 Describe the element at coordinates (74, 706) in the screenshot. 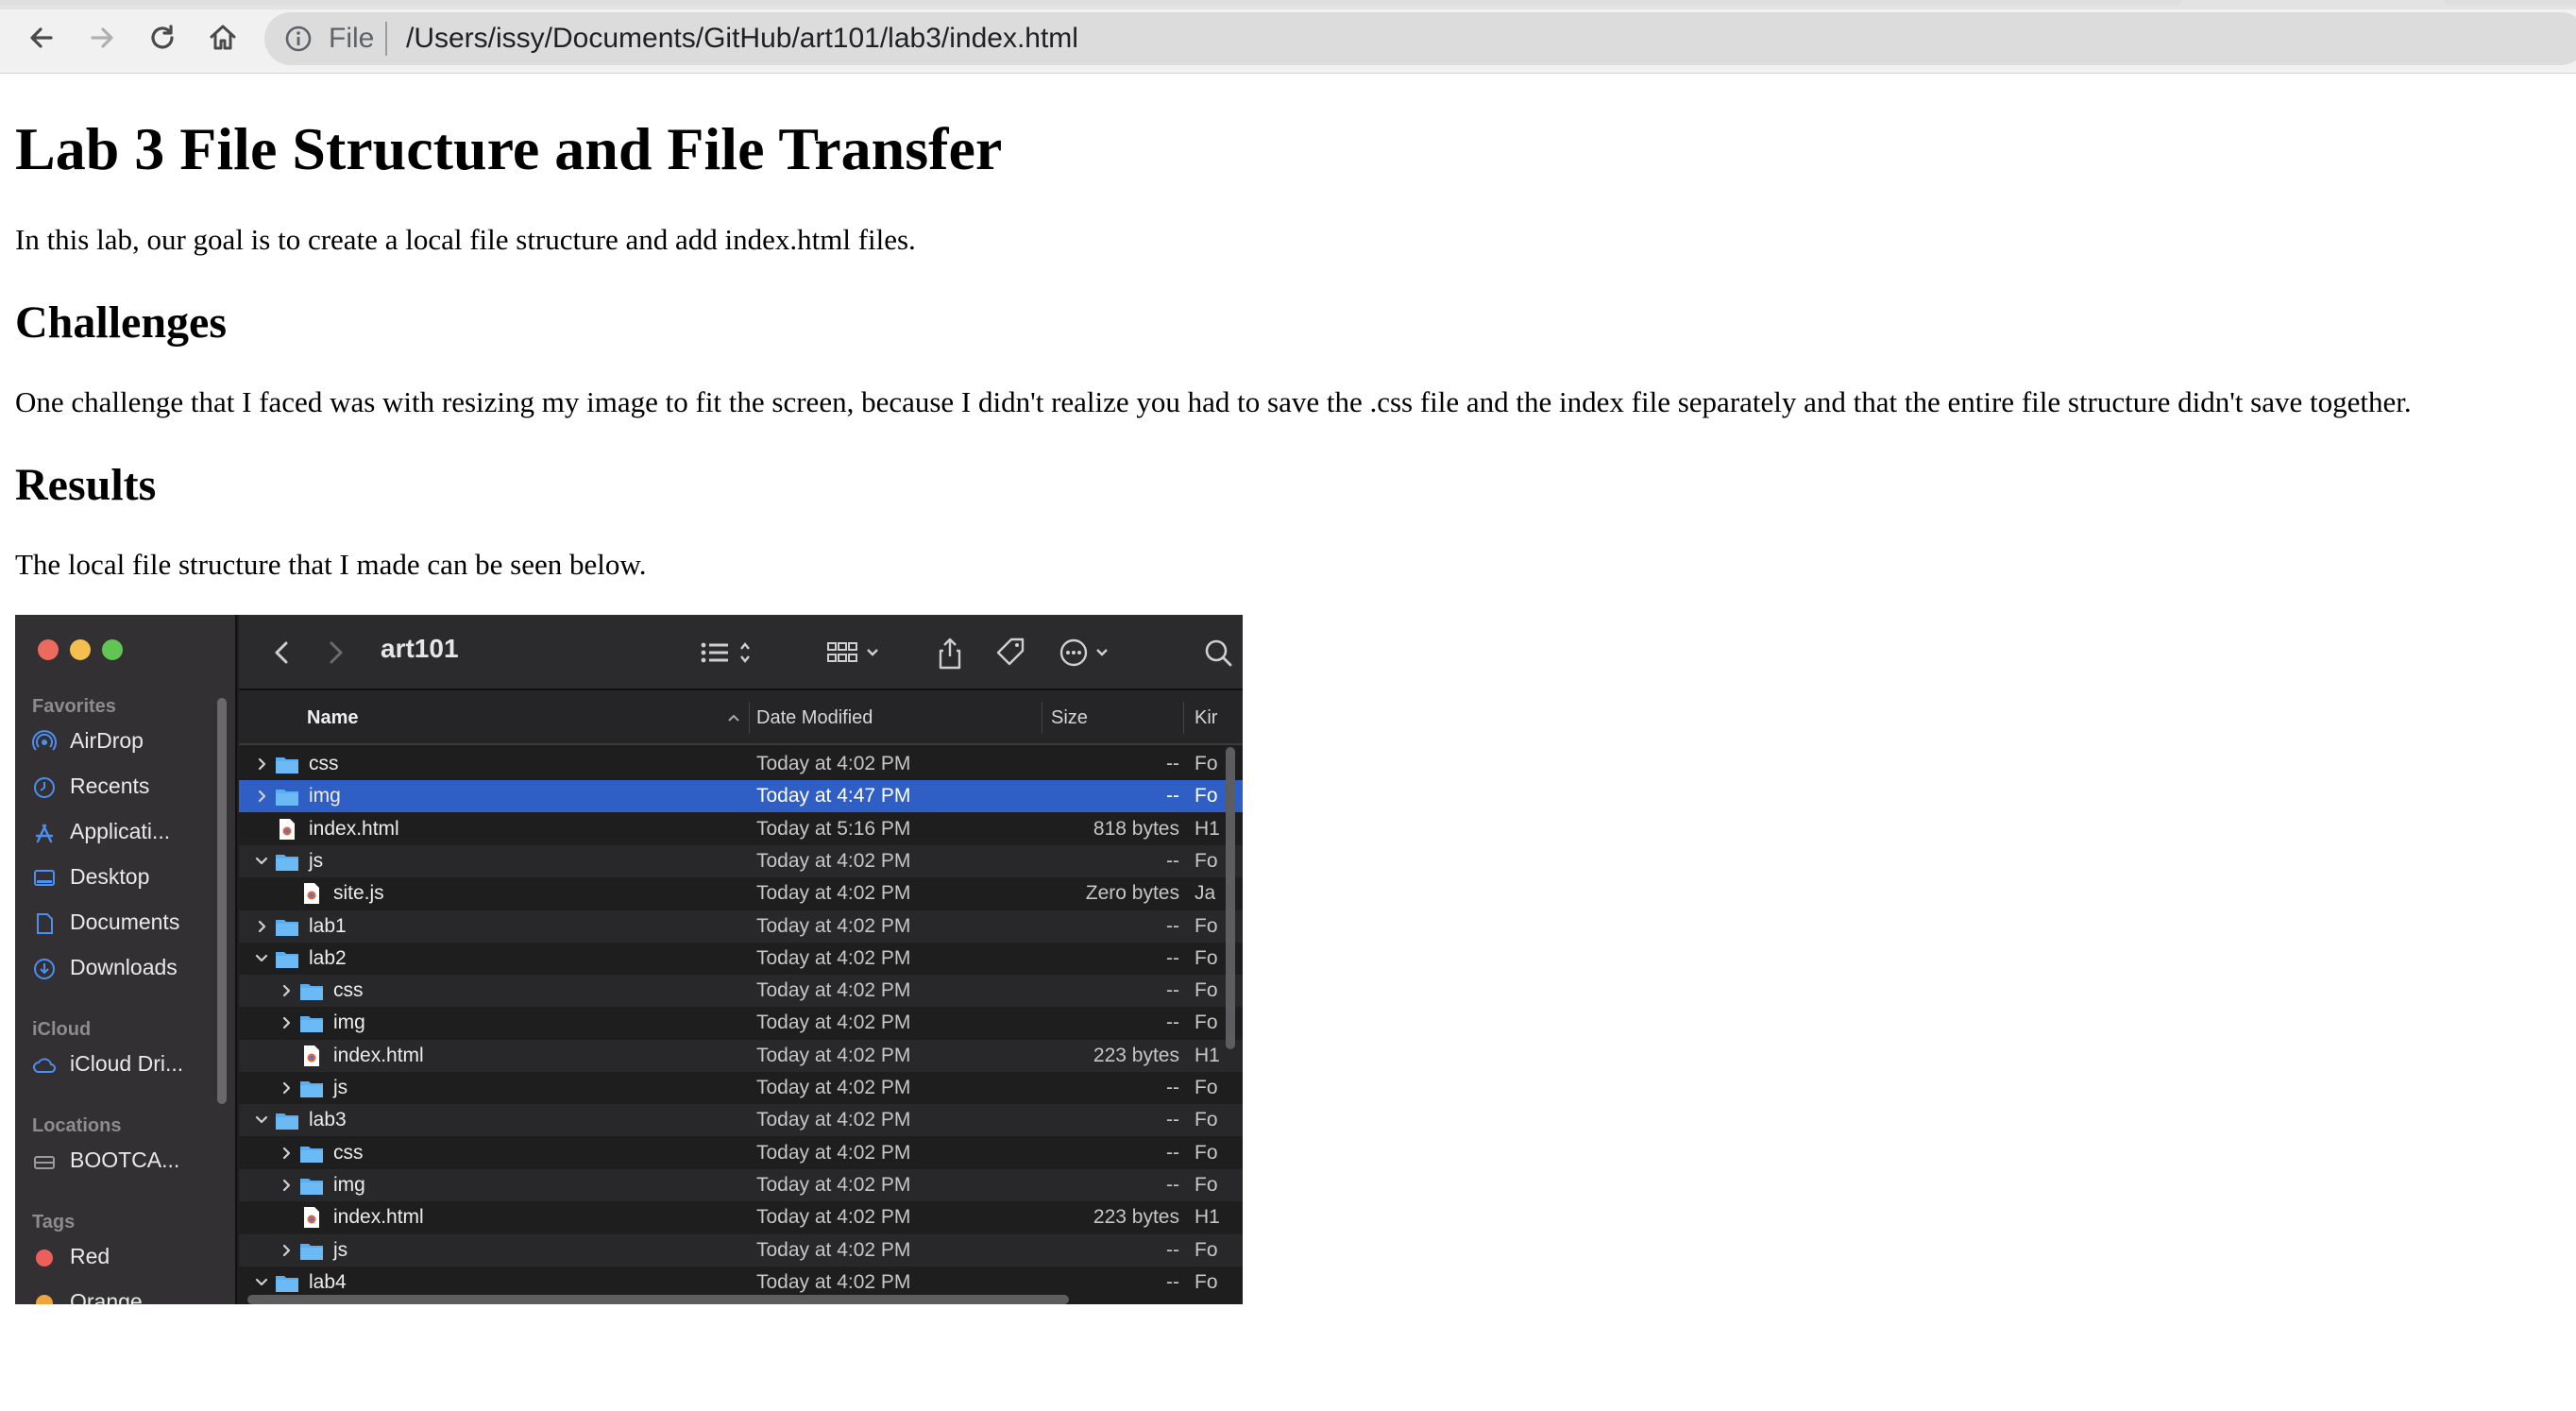

I see `sidebar-section-favorites: Favorites` at that location.